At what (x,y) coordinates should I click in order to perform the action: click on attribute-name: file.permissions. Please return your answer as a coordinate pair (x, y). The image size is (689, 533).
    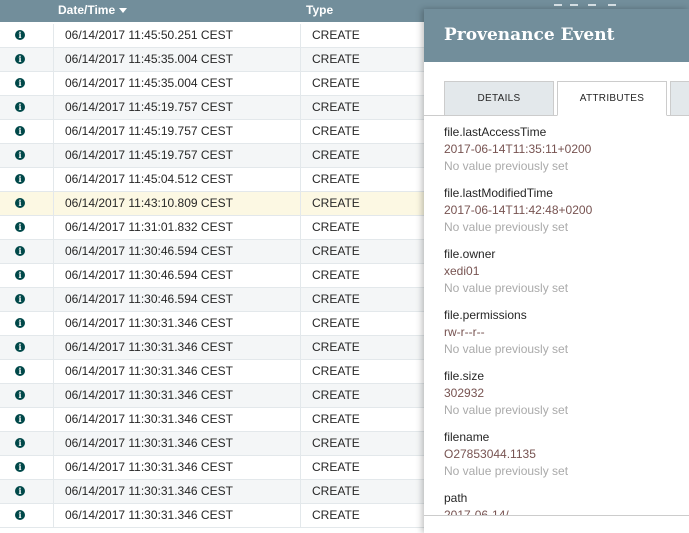
    Looking at the image, I should click on (485, 315).